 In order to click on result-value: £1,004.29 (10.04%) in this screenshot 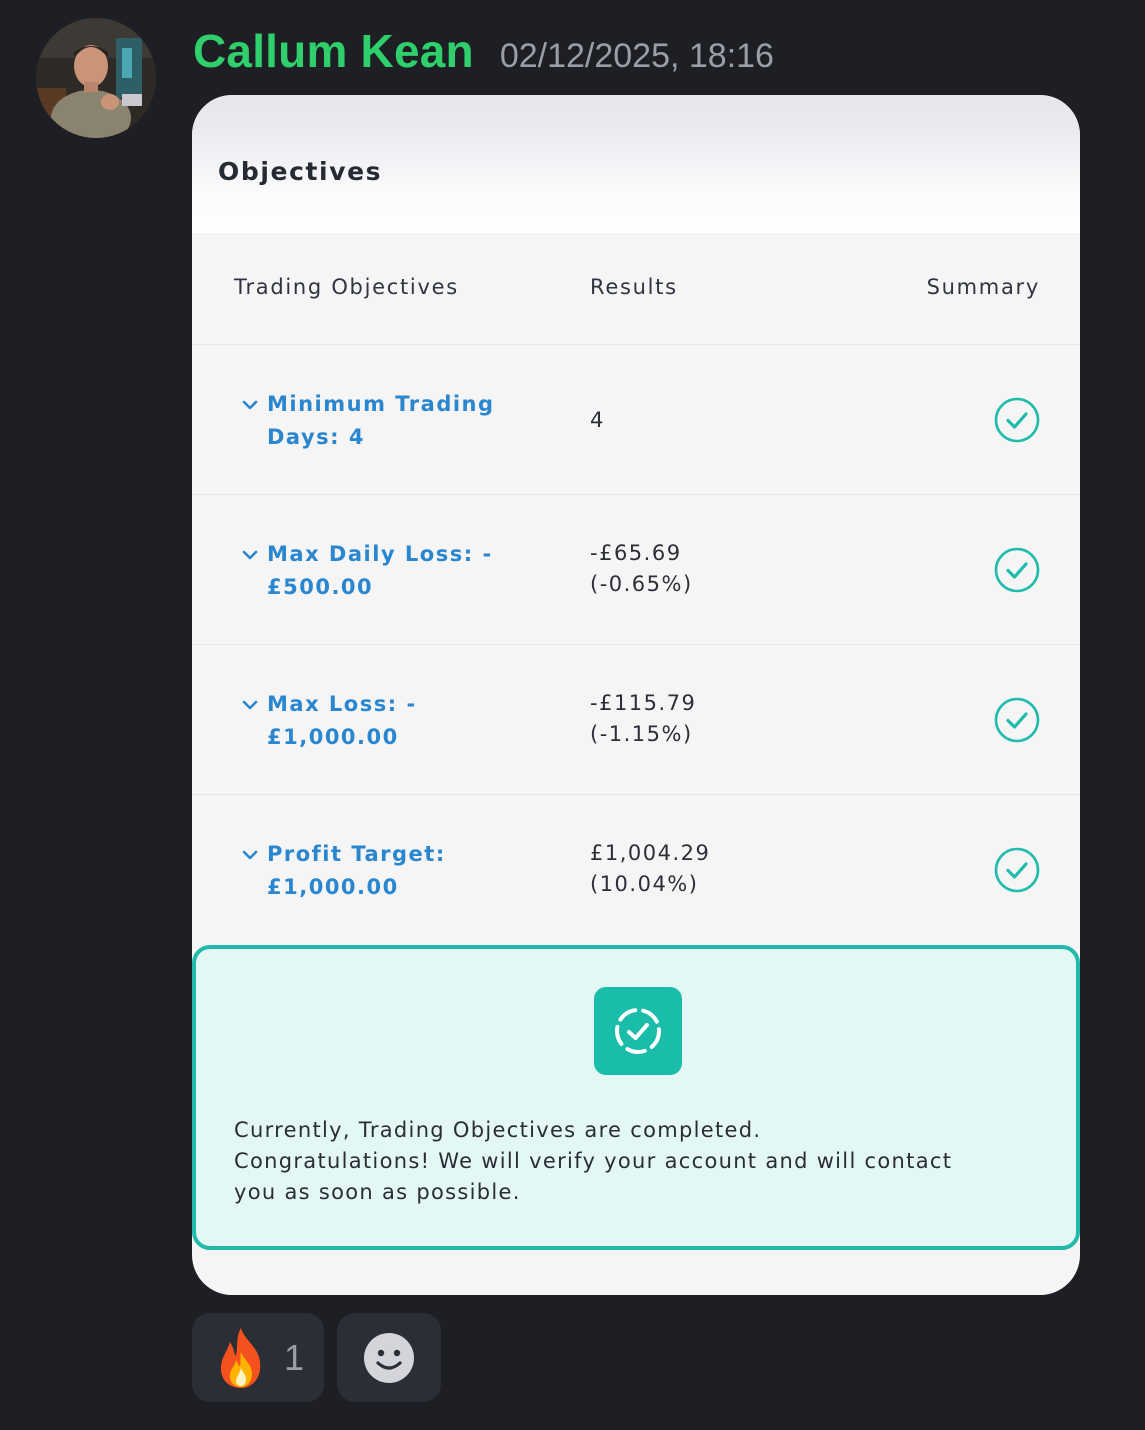, I will do `click(690, 869)`.